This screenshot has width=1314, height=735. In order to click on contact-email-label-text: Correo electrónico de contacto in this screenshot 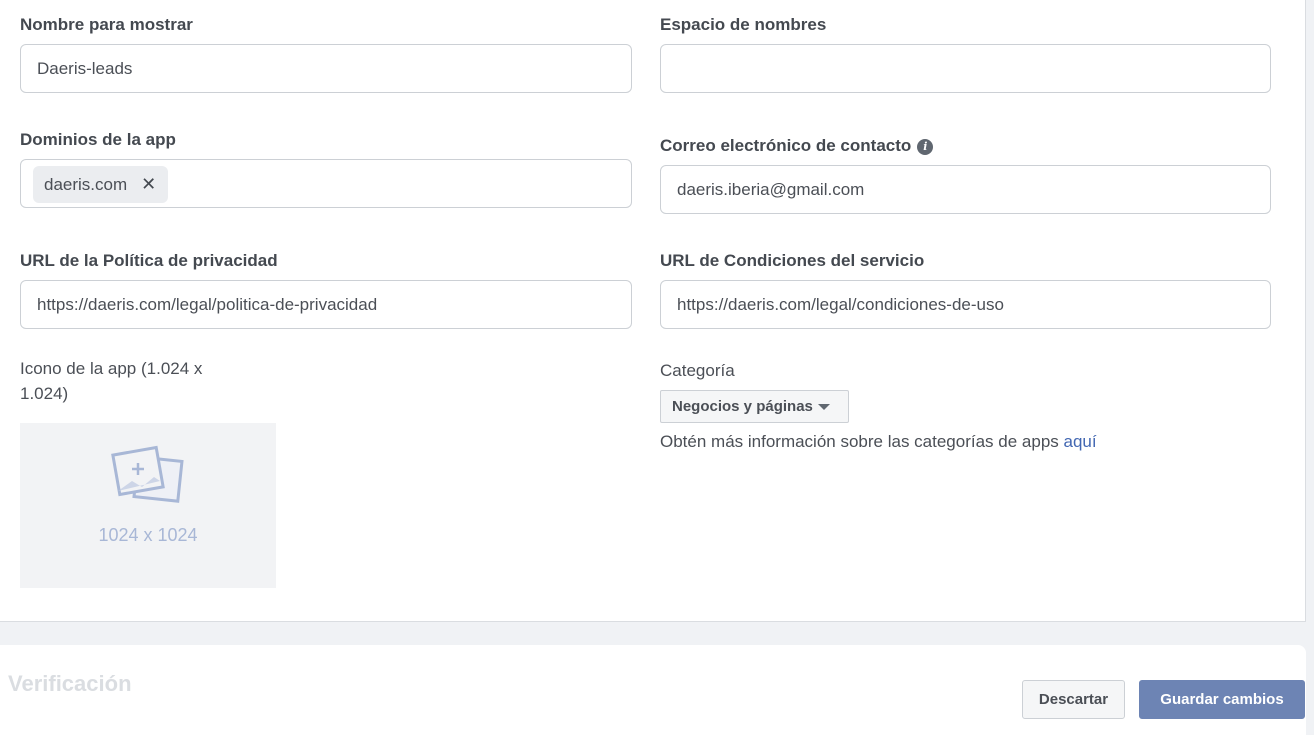, I will do `click(786, 145)`.